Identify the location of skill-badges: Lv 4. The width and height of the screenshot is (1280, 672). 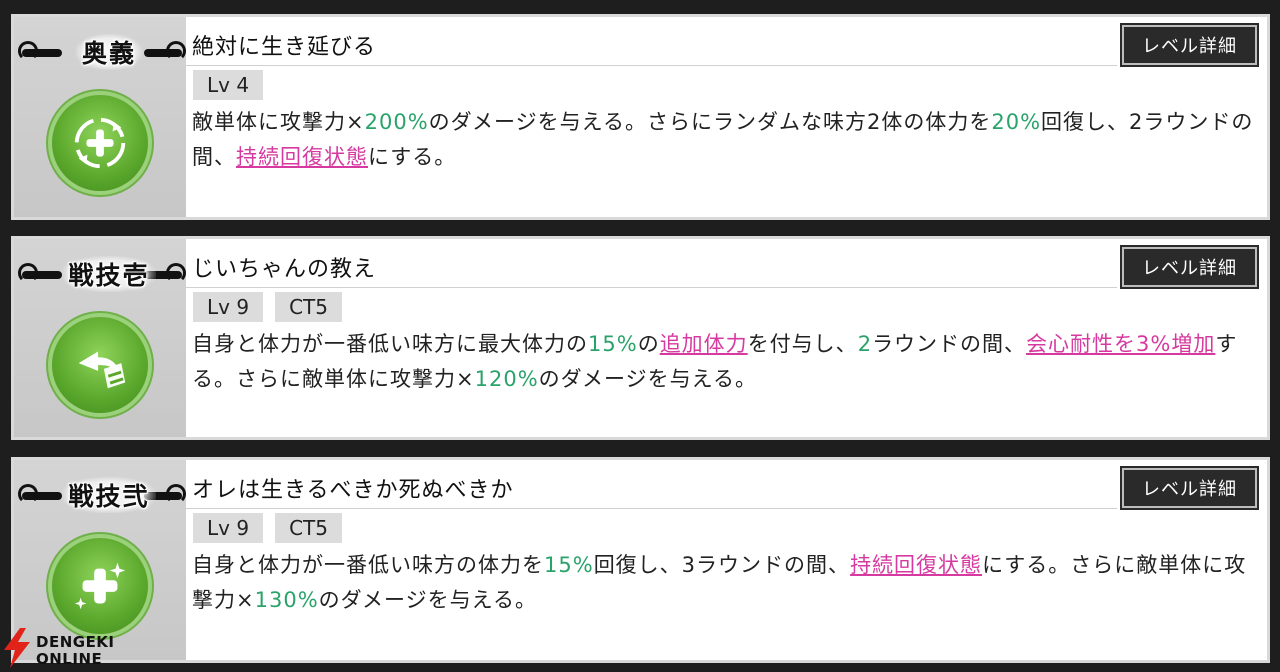
(228, 85).